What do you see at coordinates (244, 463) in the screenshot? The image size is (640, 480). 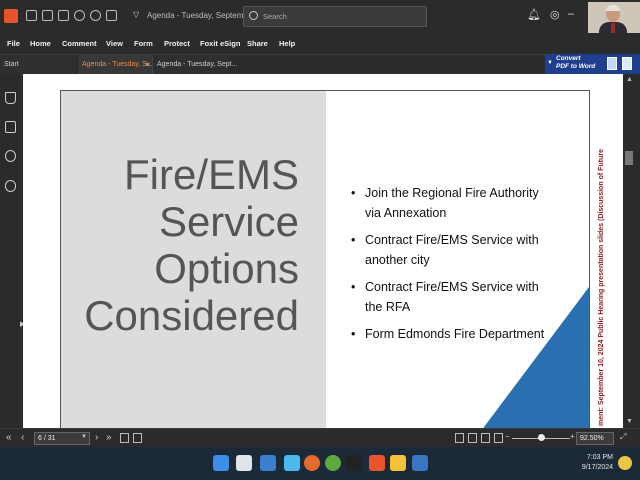 I see `task-view-icon` at bounding box center [244, 463].